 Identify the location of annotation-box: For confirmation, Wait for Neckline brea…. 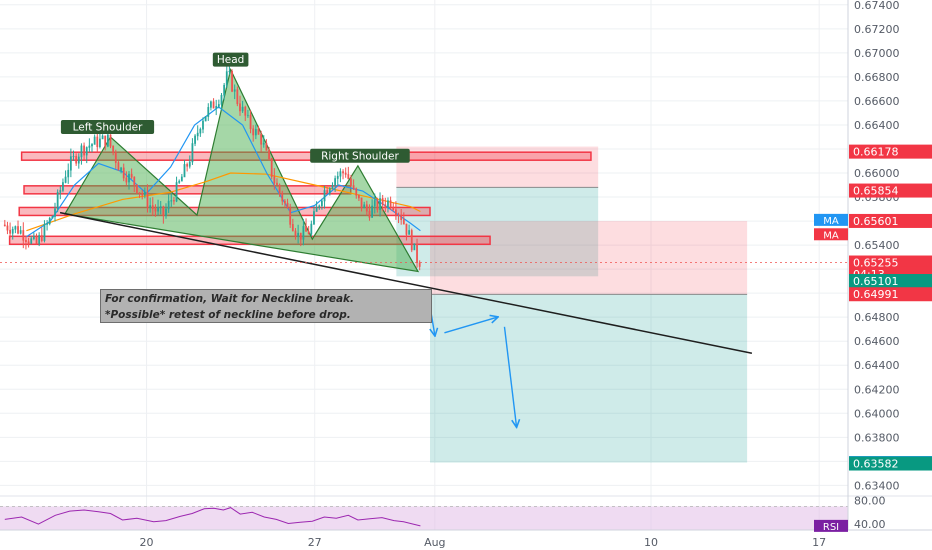
(266, 306).